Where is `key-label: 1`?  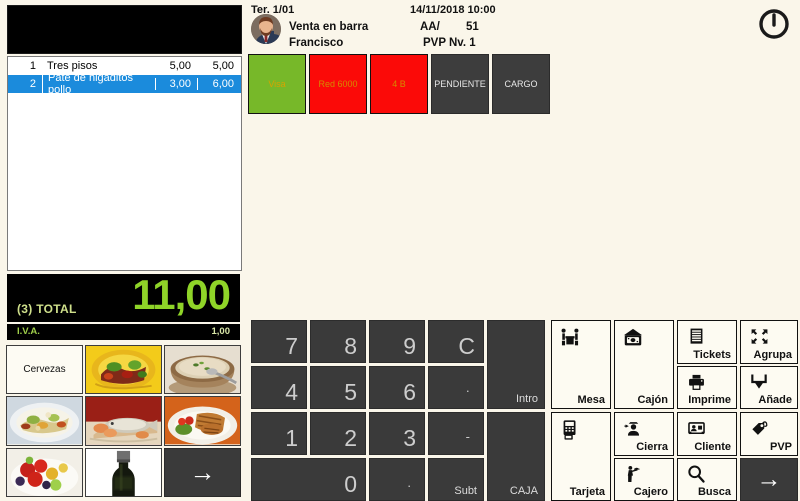 key-label: 1 is located at coordinates (291, 438).